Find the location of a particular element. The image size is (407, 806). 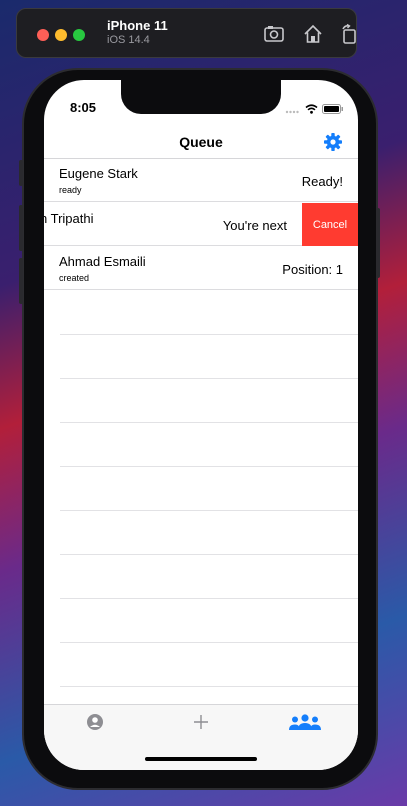

plus-icon is located at coordinates (201, 722).